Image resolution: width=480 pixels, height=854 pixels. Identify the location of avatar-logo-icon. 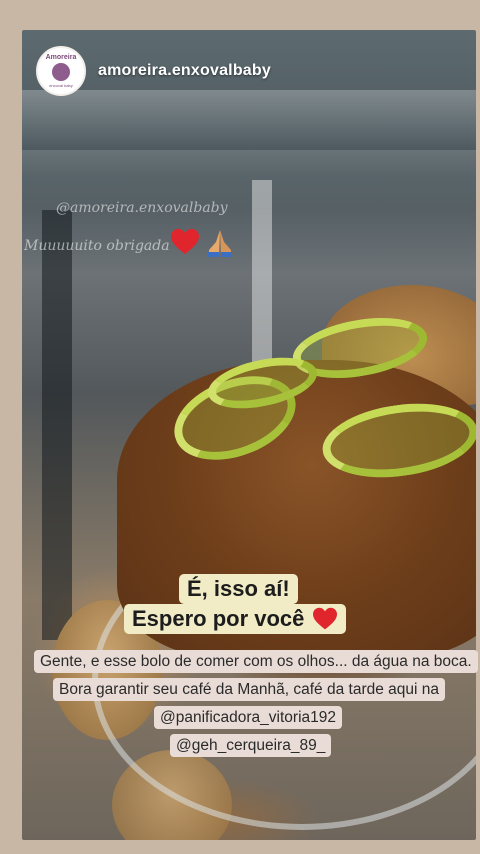
(61, 72).